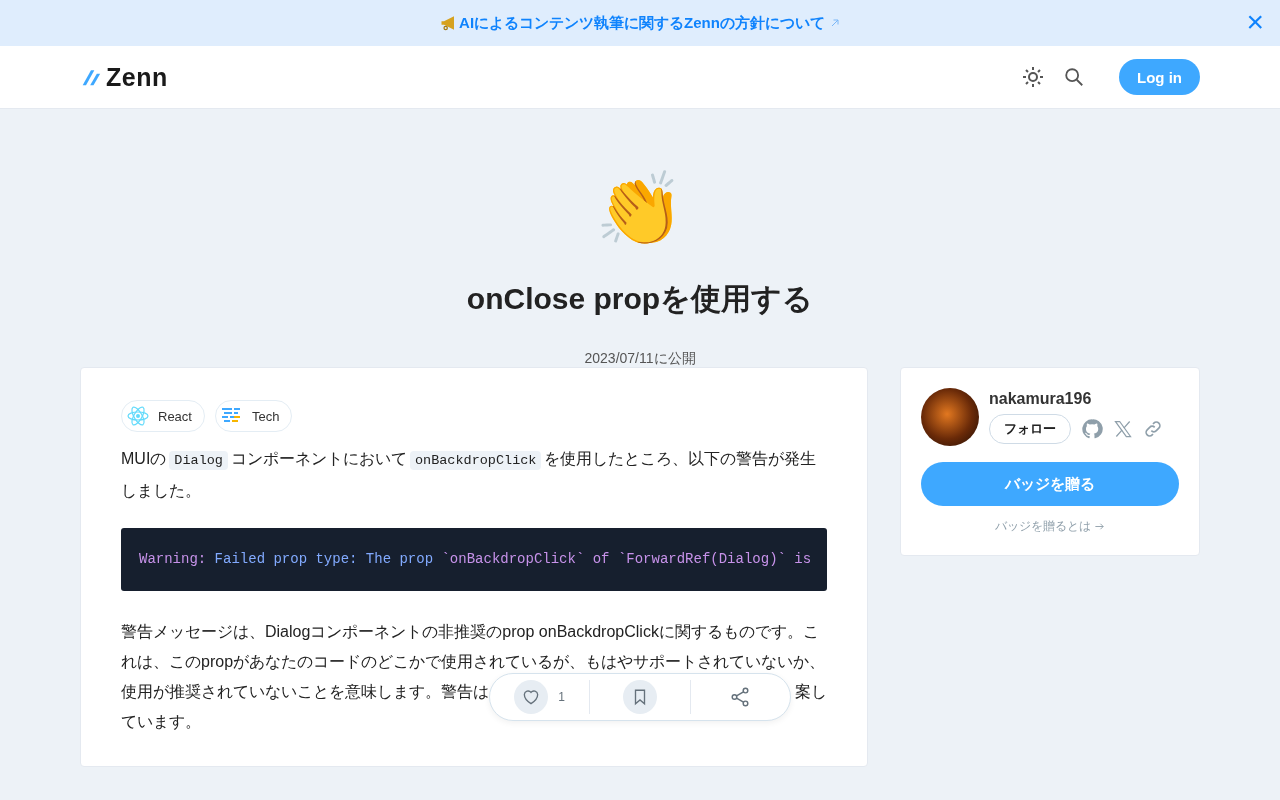 The height and width of the screenshot is (800, 1280). I want to click on author-name: nakamura196, so click(1076, 399).